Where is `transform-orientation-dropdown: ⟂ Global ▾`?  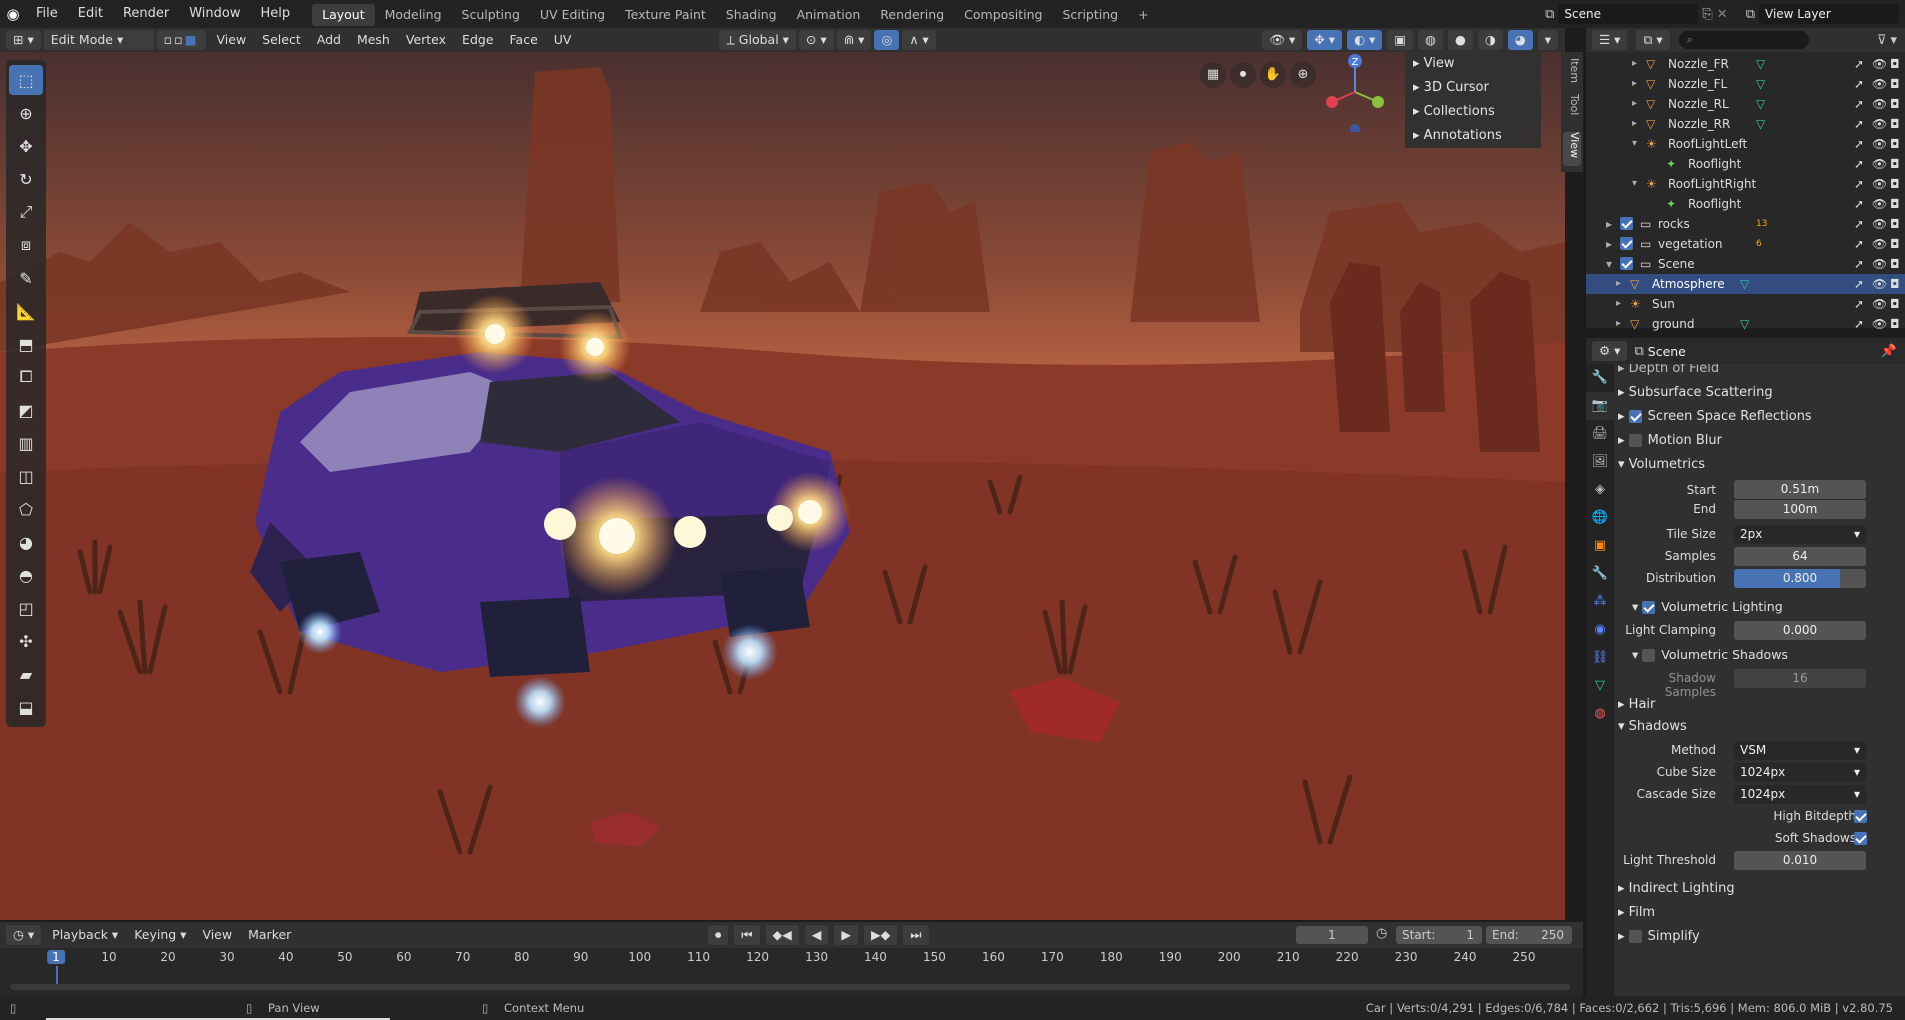
transform-orientation-dropdown: ⟂ Global ▾ is located at coordinates (757, 40).